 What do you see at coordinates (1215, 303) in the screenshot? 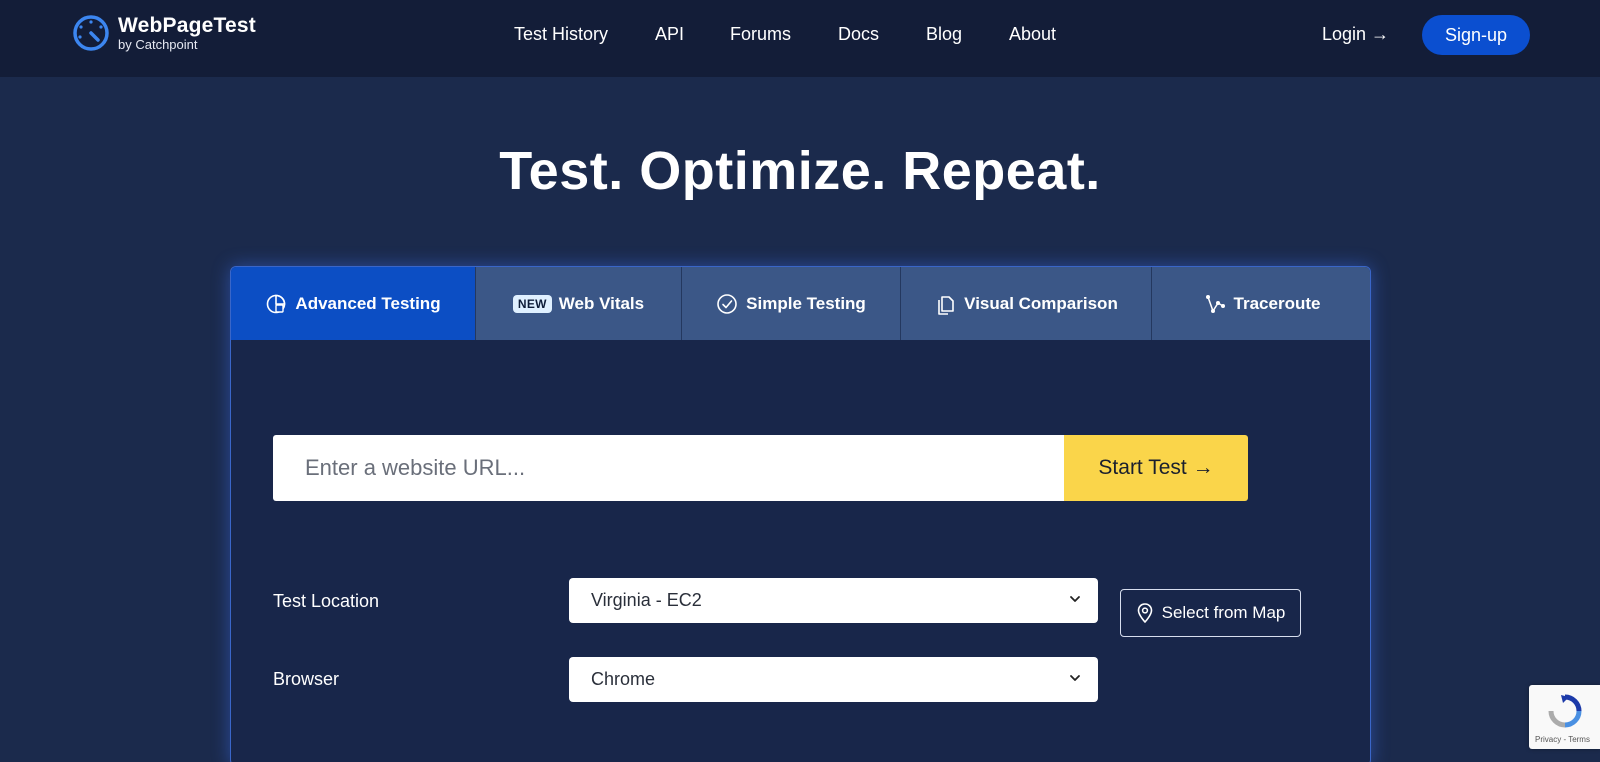
I see `route-nodes-icon` at bounding box center [1215, 303].